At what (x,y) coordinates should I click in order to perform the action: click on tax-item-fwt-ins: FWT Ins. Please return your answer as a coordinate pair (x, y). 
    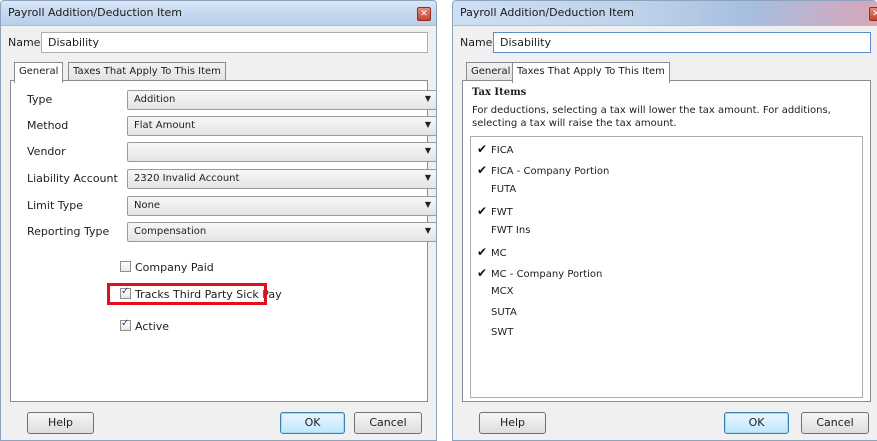
    Looking at the image, I should click on (503, 233).